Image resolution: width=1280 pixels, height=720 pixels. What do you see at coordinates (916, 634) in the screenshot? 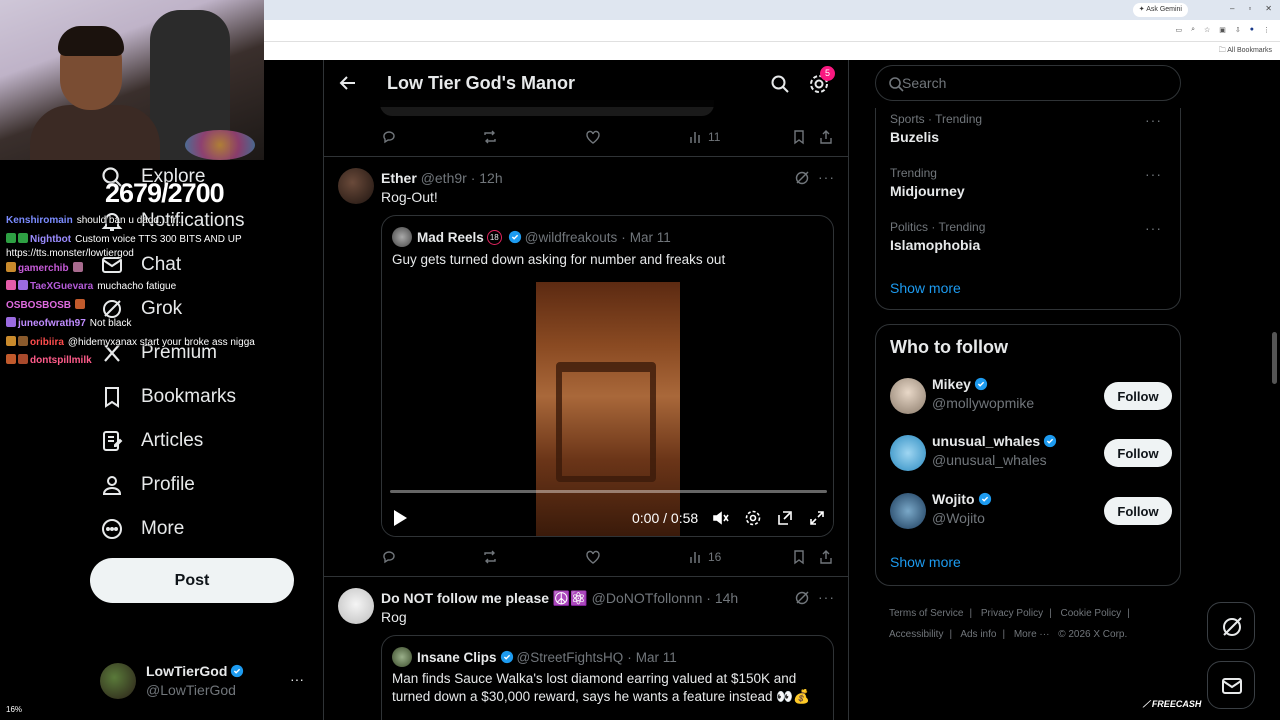
I see `footer-link: Accessibility` at bounding box center [916, 634].